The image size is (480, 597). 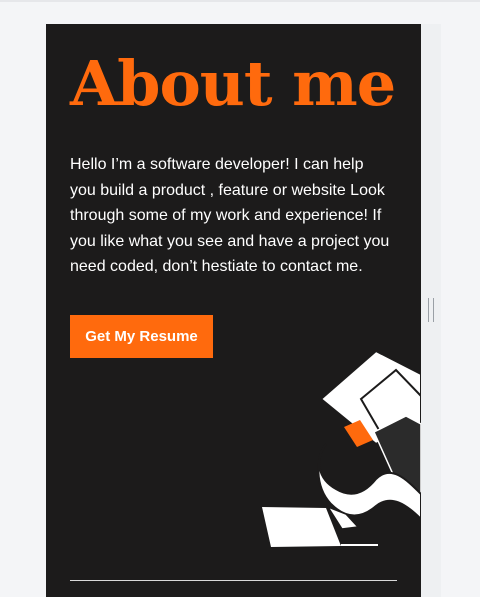 I want to click on footer-divider, so click(x=233, y=580).